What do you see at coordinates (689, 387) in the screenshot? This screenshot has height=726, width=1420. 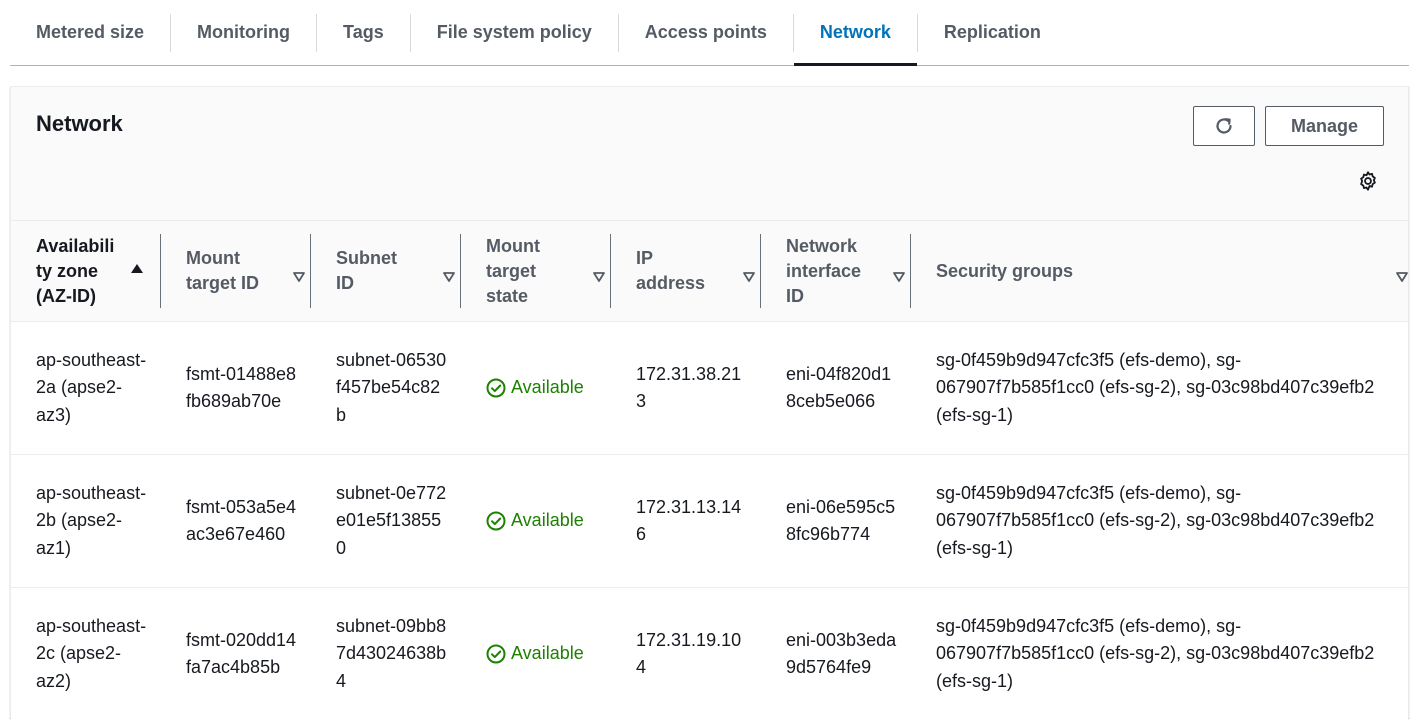 I see `cell-ip-address: 172.31.38.213` at bounding box center [689, 387].